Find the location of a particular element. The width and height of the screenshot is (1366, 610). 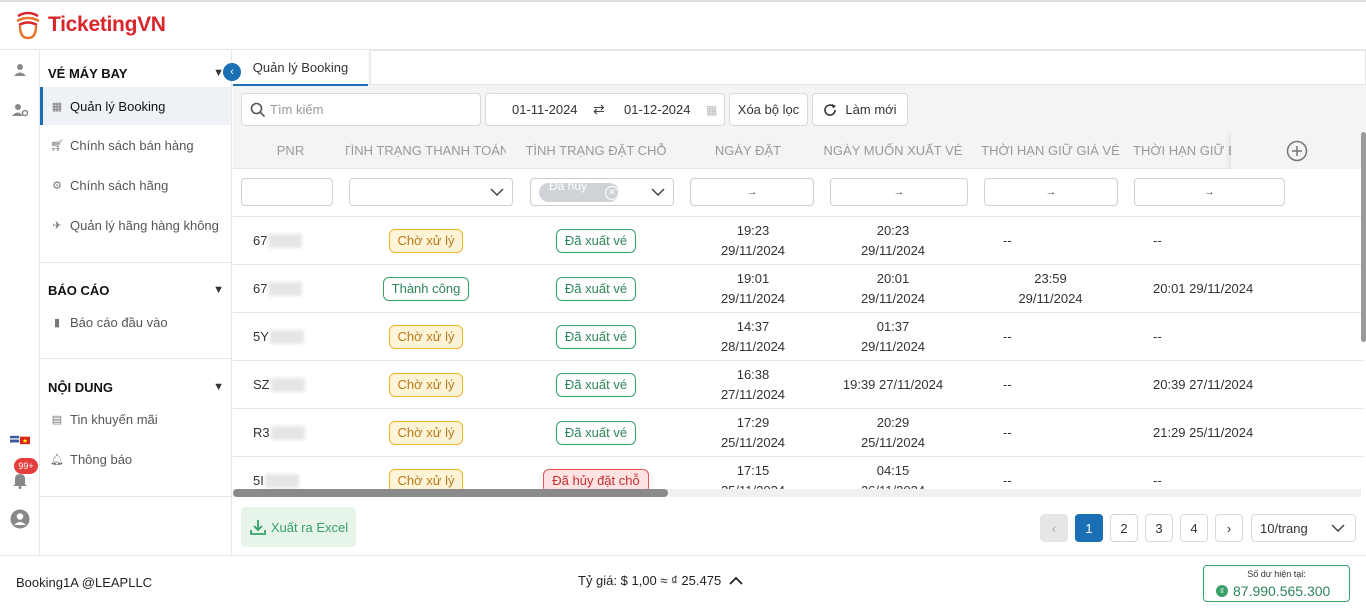

scroll-thumb is located at coordinates (450, 493).